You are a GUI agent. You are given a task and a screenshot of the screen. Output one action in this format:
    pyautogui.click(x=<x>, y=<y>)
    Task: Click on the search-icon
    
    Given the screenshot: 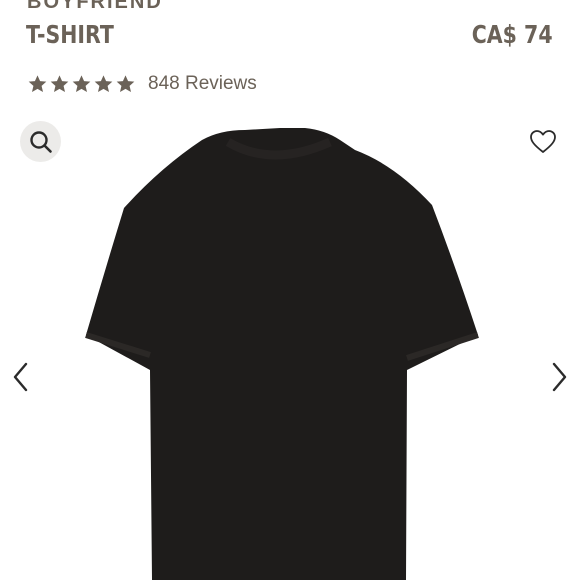 What is the action you would take?
    pyautogui.click(x=40, y=141)
    